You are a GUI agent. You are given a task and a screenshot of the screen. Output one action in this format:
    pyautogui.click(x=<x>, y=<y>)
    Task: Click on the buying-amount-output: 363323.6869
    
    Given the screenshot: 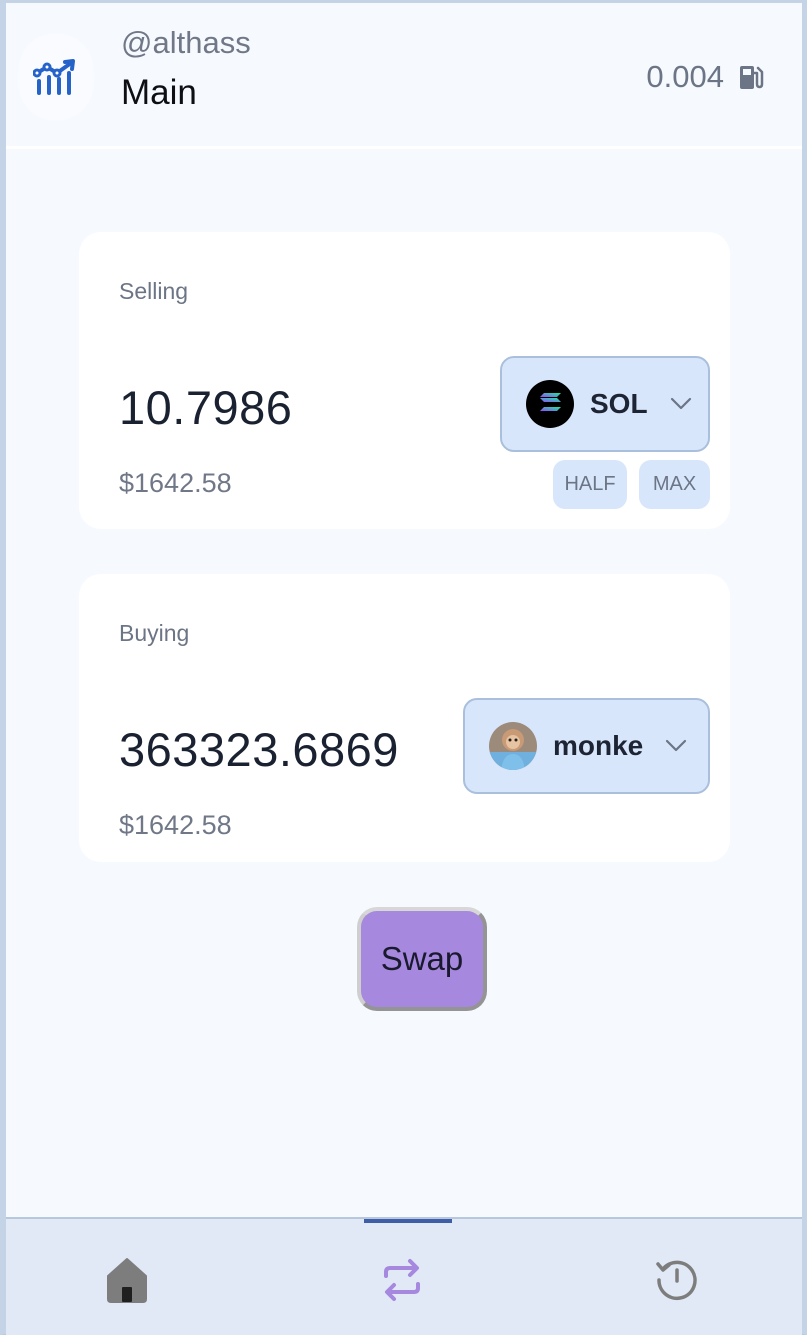 What is the action you would take?
    pyautogui.click(x=259, y=749)
    